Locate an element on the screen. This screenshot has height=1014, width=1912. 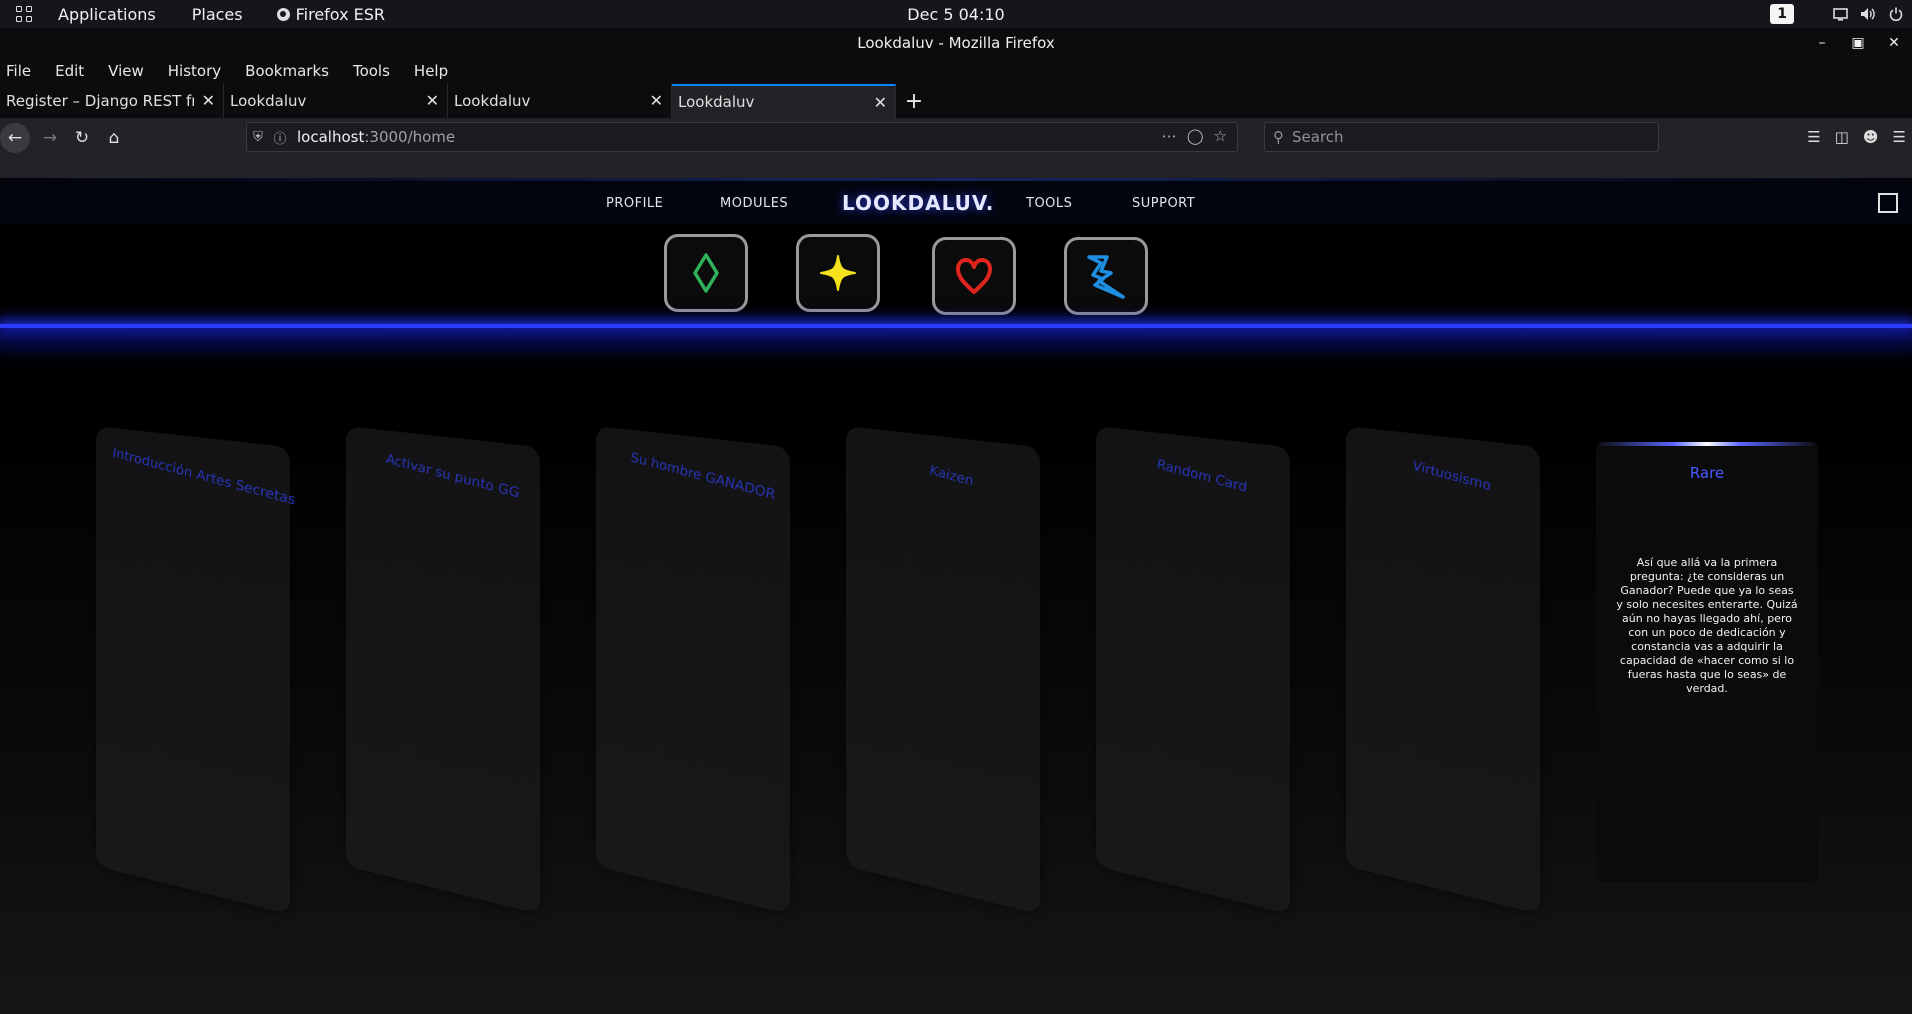
heart-button is located at coordinates (974, 276).